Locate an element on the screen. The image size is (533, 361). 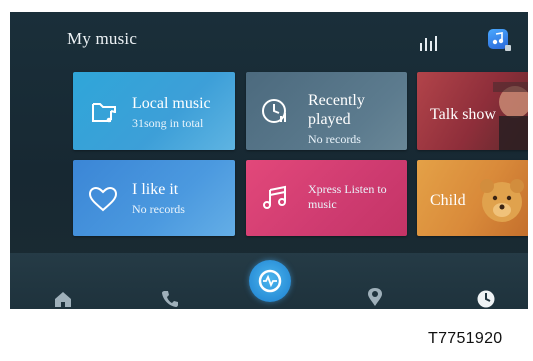
folder-music-icon is located at coordinates (104, 113).